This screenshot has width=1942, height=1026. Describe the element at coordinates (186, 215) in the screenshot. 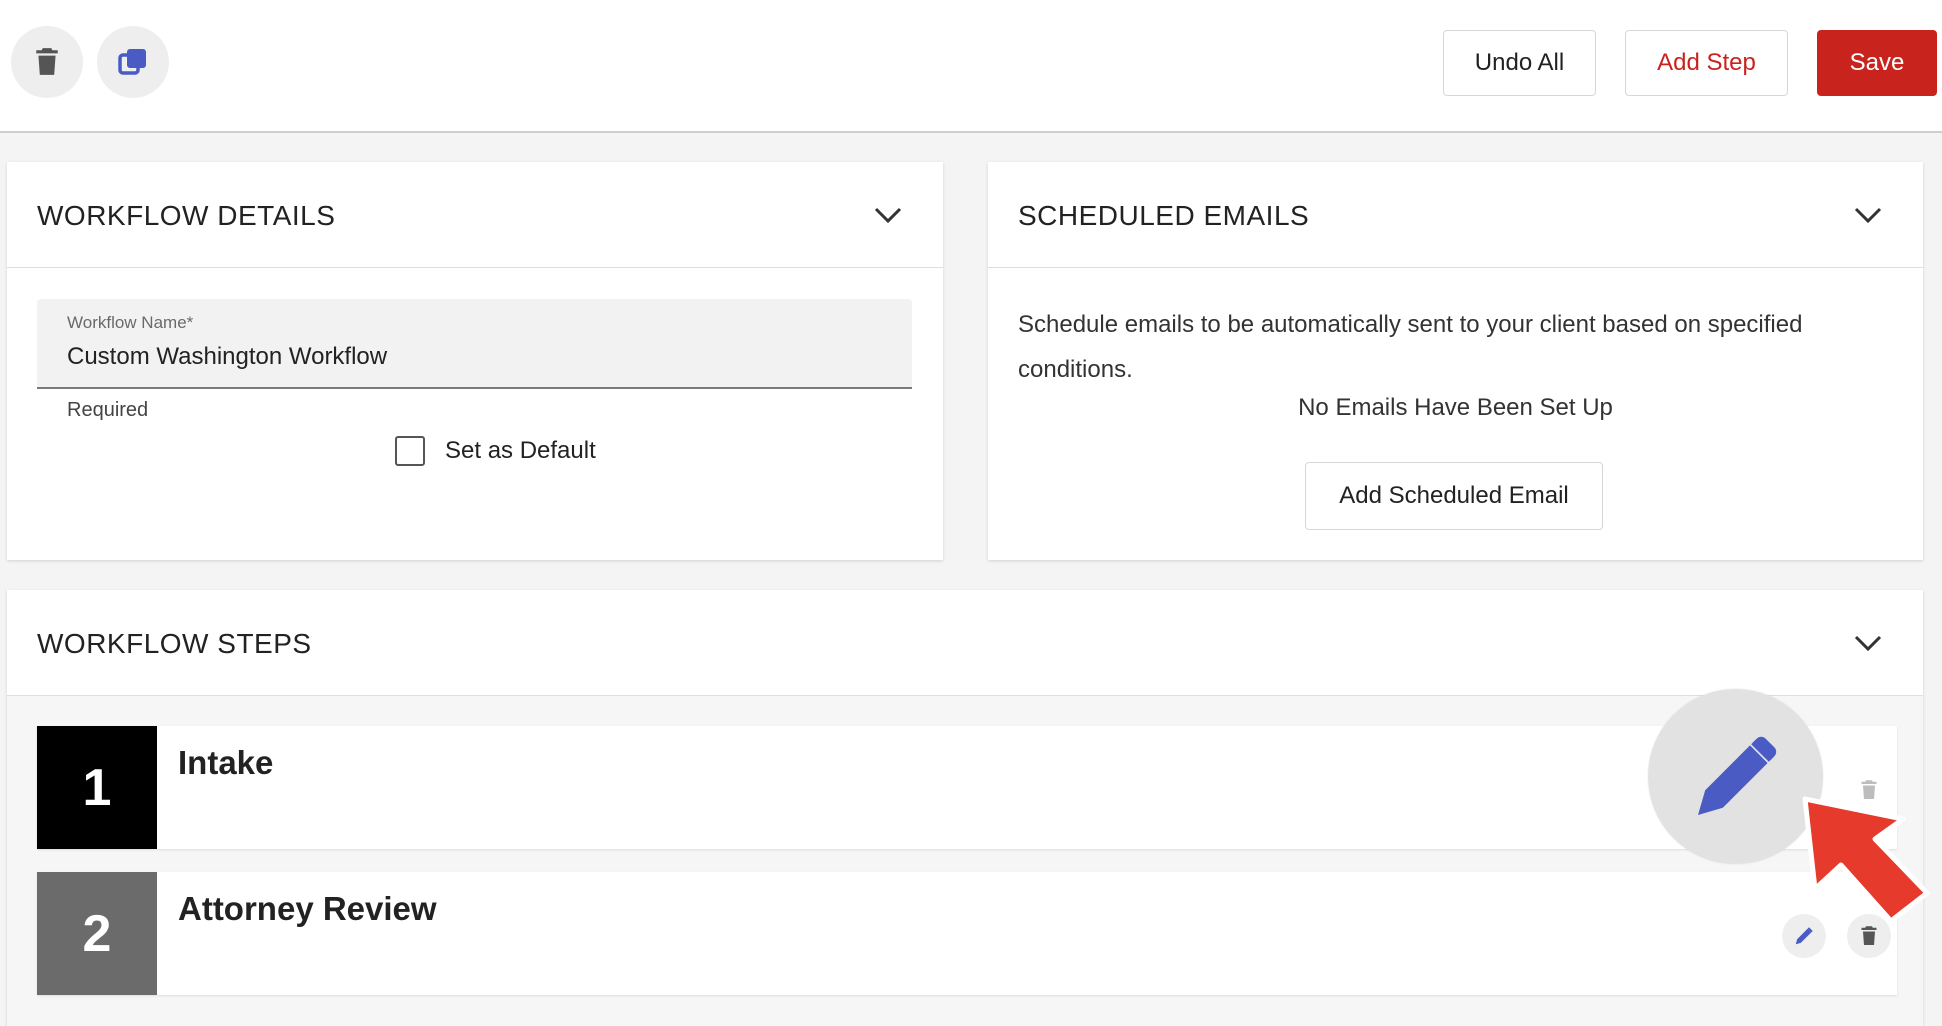

I see `workflow-details-title: WORKFLOW DETAILS` at that location.